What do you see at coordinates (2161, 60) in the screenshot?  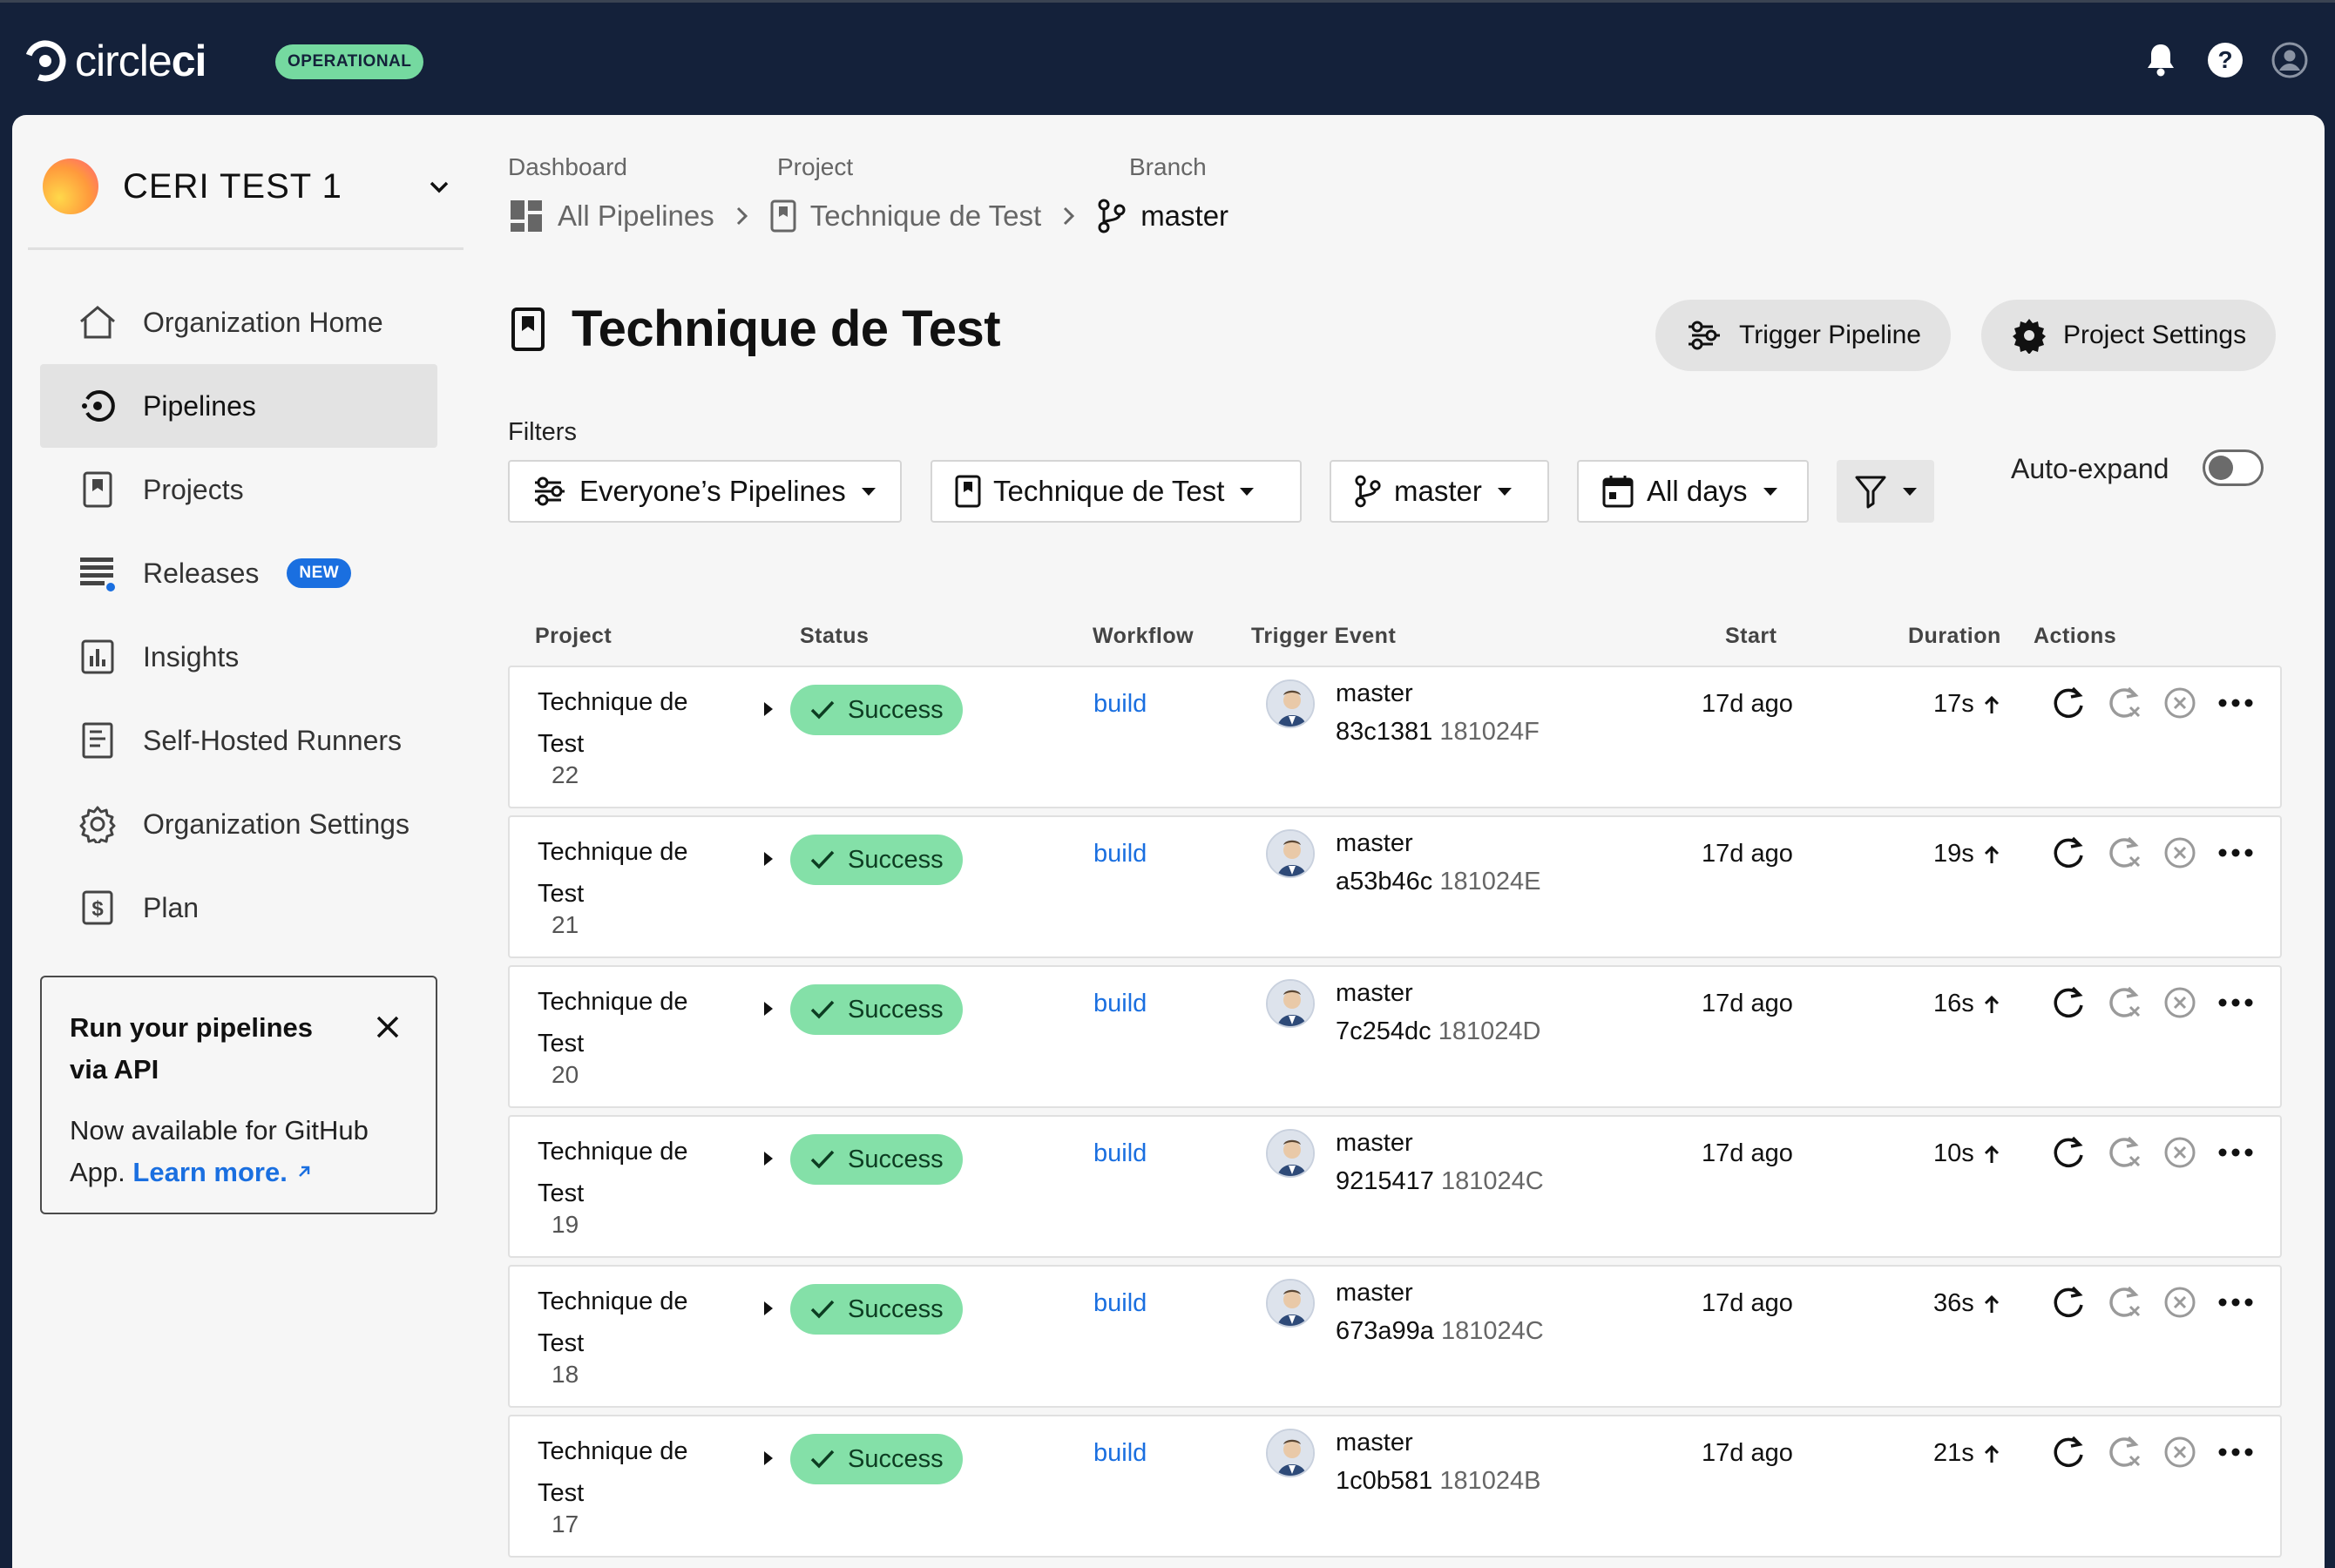 I see `bell-icon` at bounding box center [2161, 60].